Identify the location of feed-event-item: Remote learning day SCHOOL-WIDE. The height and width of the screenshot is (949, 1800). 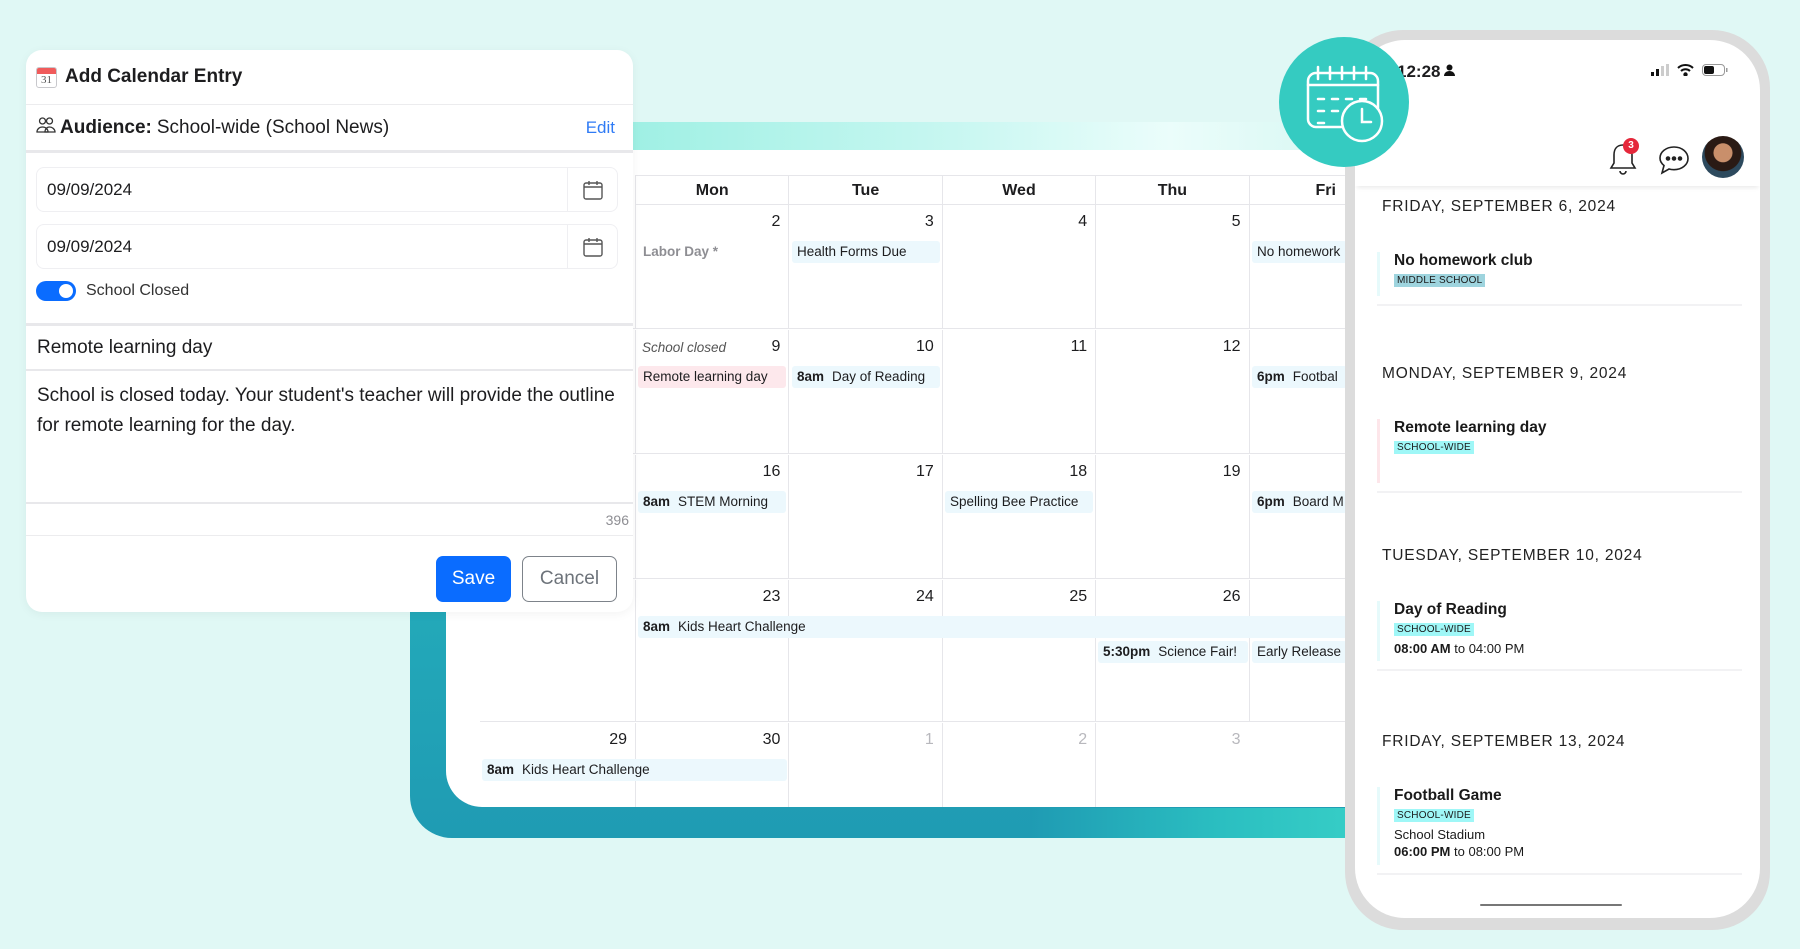
(1559, 456).